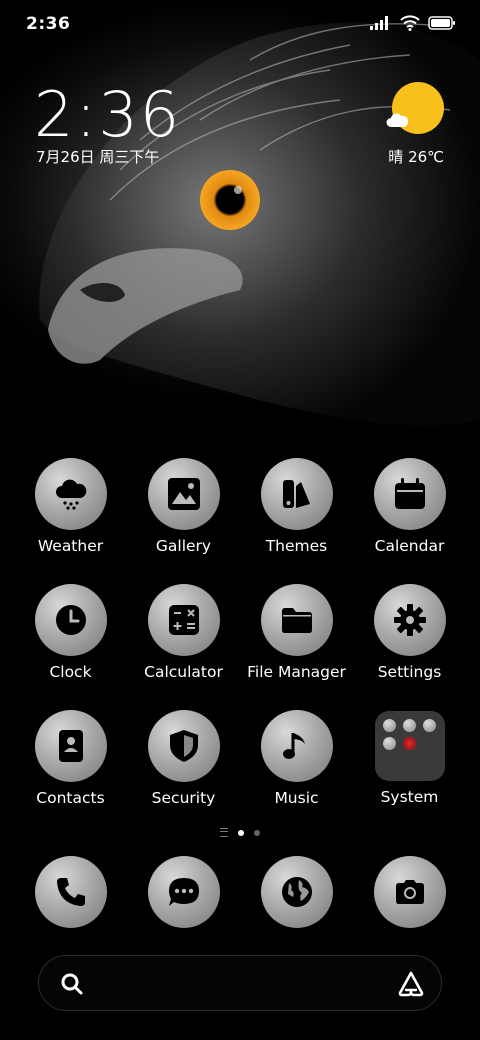 The width and height of the screenshot is (480, 1040). I want to click on dock-browser, so click(296, 892).